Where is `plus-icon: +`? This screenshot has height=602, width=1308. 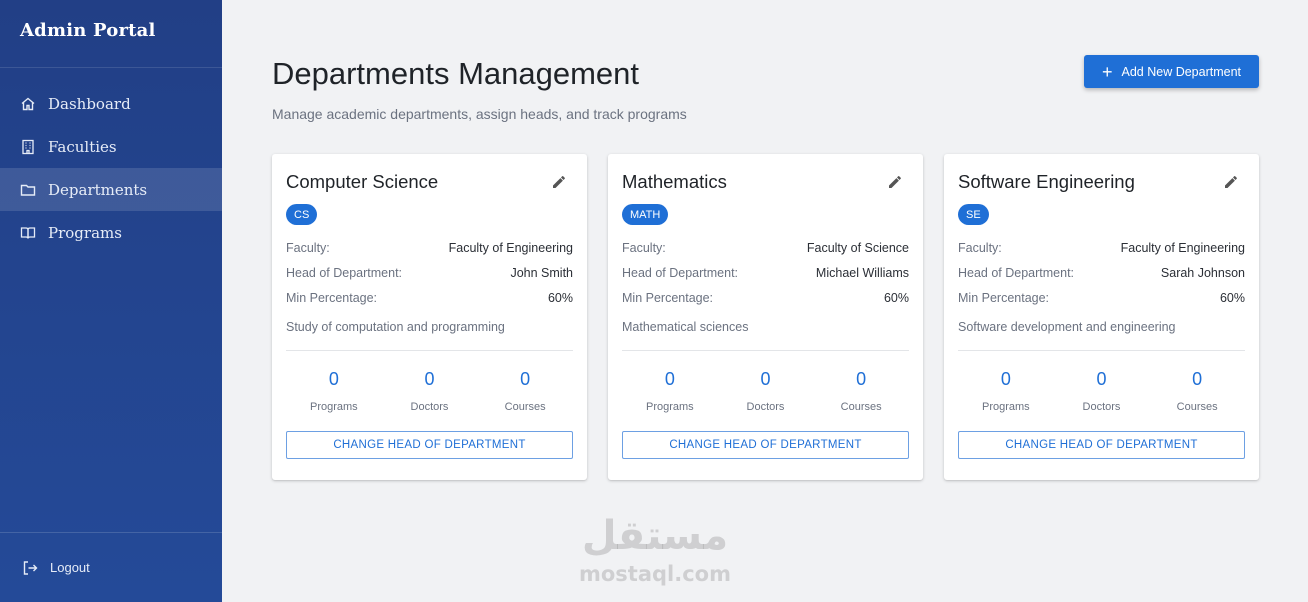
plus-icon: + is located at coordinates (1107, 71).